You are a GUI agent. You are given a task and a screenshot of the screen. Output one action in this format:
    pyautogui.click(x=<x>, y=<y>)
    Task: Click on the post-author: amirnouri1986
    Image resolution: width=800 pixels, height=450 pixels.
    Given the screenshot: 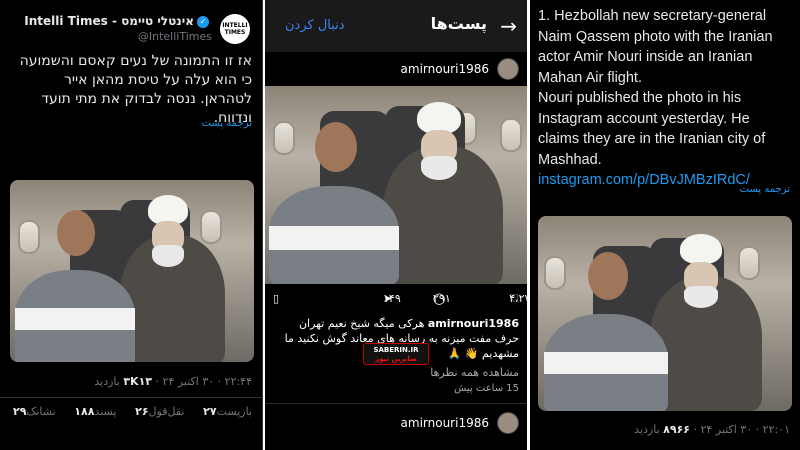 What is the action you would take?
    pyautogui.click(x=396, y=70)
    